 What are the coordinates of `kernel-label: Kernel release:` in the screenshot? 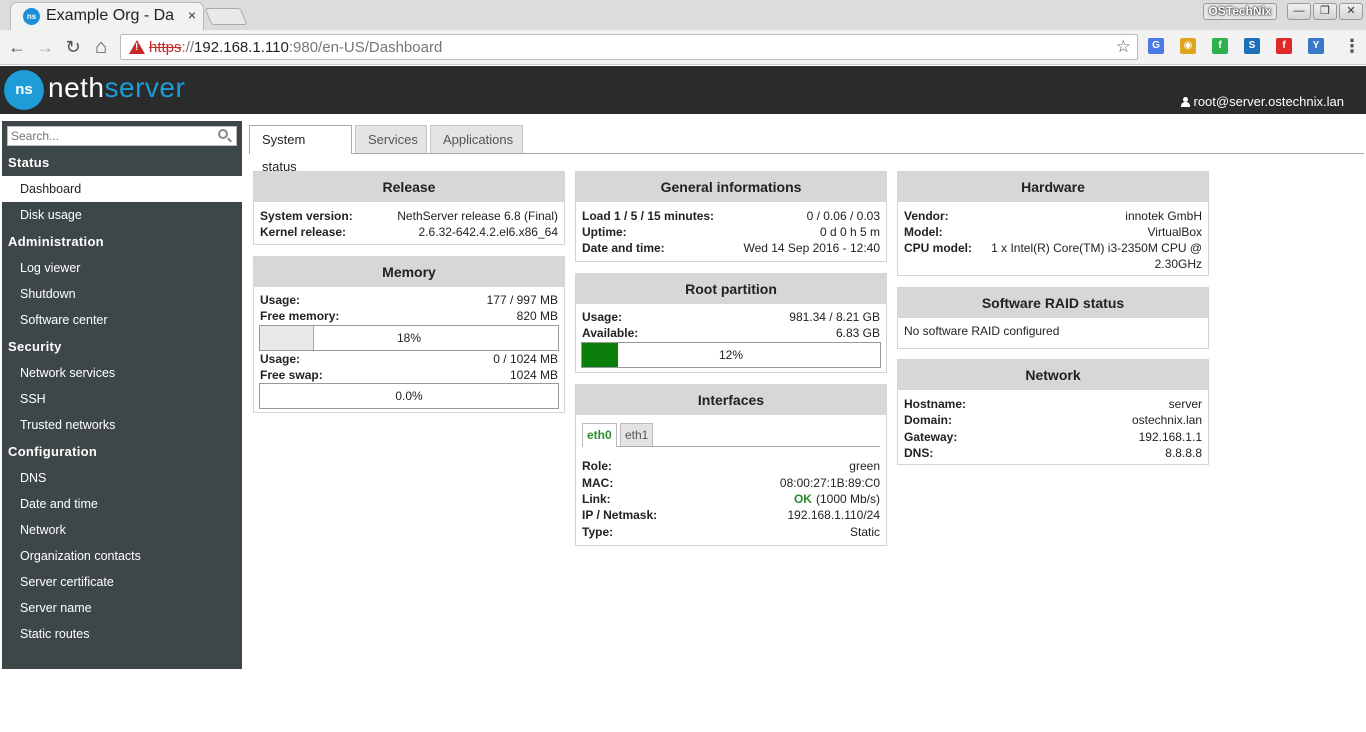 It's located at (303, 232).